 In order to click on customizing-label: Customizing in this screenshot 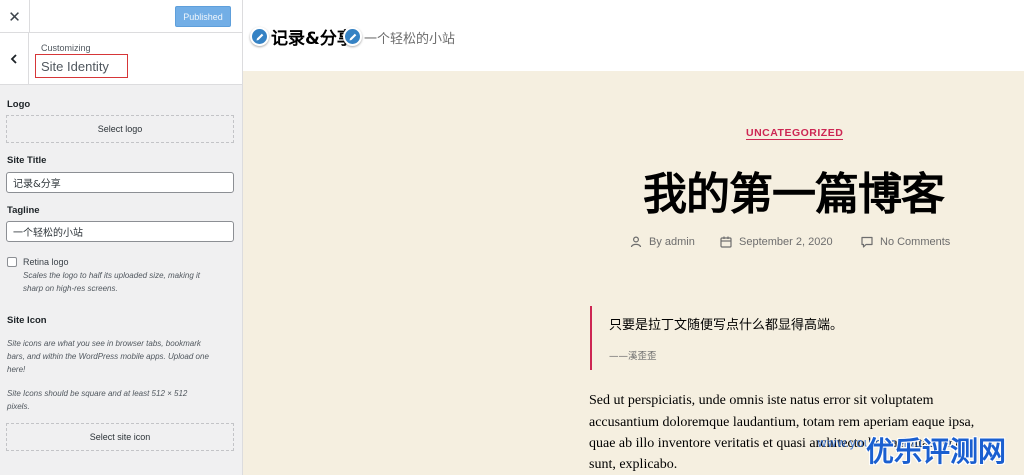, I will do `click(66, 48)`.